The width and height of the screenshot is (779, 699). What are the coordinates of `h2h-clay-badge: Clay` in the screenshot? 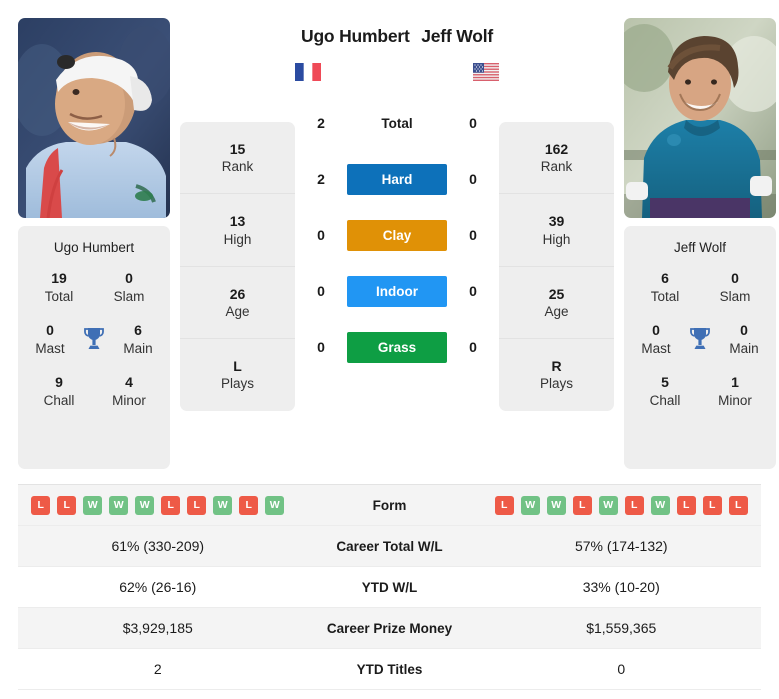 It's located at (397, 235).